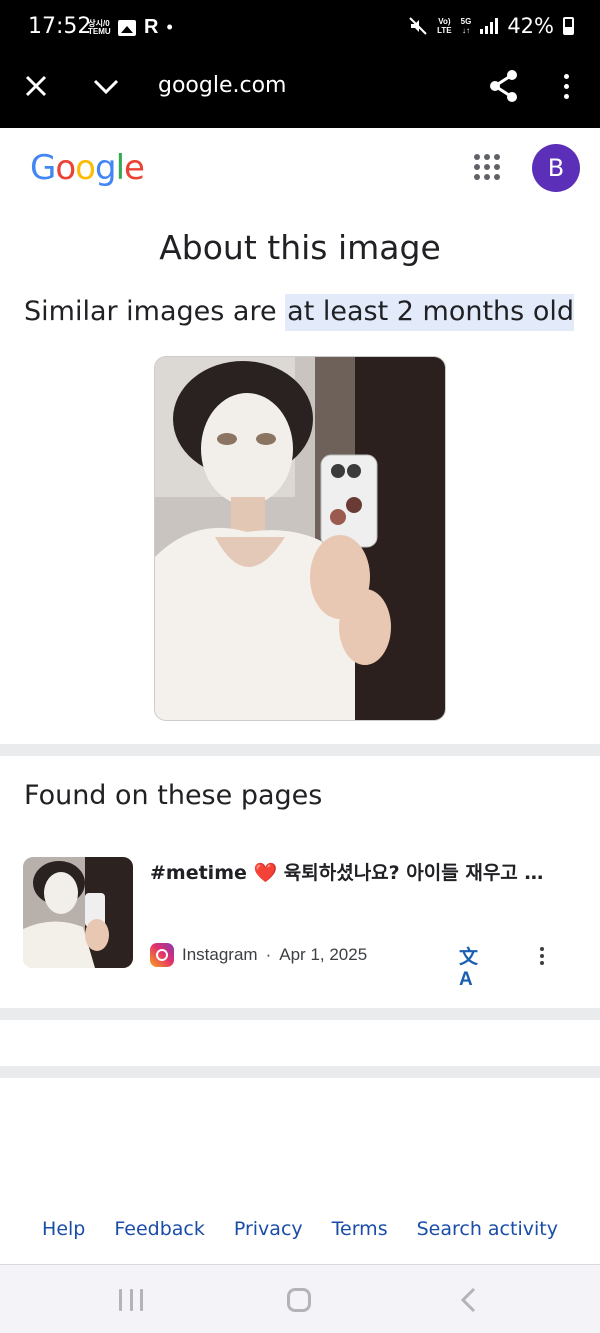 This screenshot has height=1333, width=600. Describe the element at coordinates (36, 86) in the screenshot. I see `close-icon` at that location.